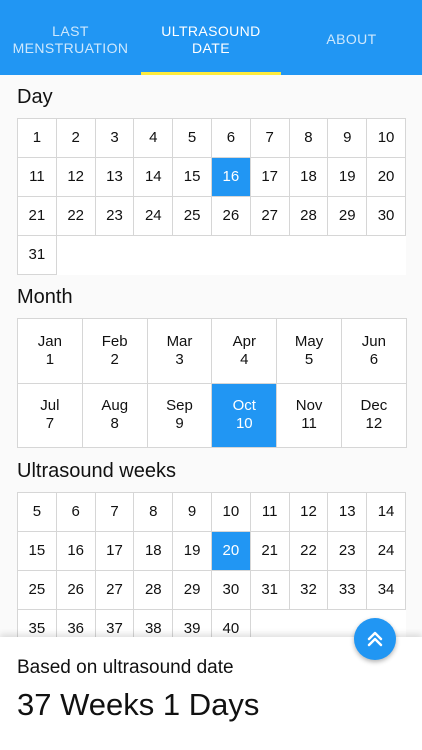  What do you see at coordinates (309, 424) in the screenshot?
I see `month-number: 11` at bounding box center [309, 424].